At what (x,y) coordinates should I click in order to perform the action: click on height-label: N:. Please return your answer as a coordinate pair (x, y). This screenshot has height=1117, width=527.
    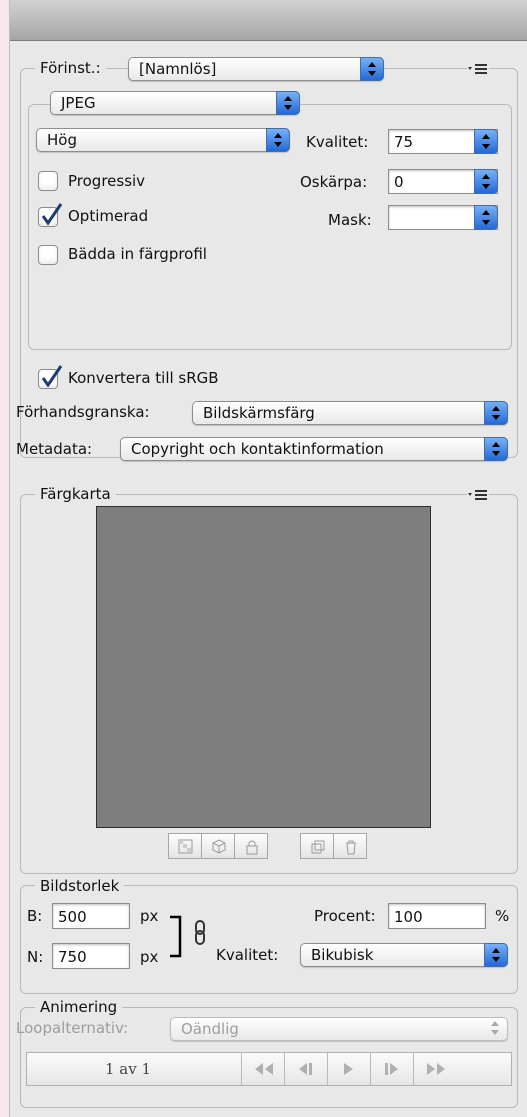
    Looking at the image, I should click on (35, 957).